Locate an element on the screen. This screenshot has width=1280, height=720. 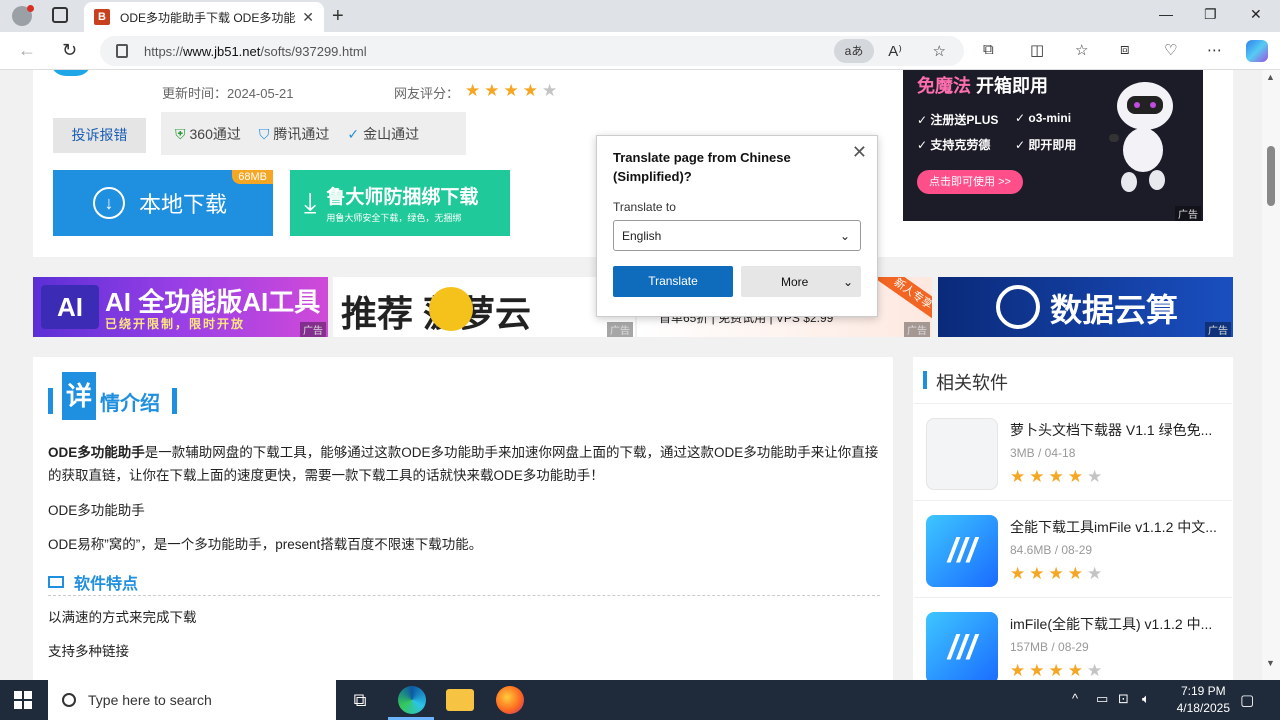
more-button: More ⌄ is located at coordinates (801, 281).